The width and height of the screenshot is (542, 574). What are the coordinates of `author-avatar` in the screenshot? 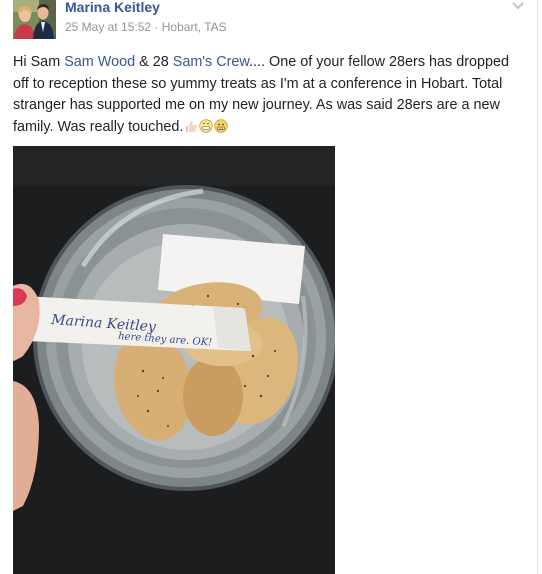 It's located at (34, 19).